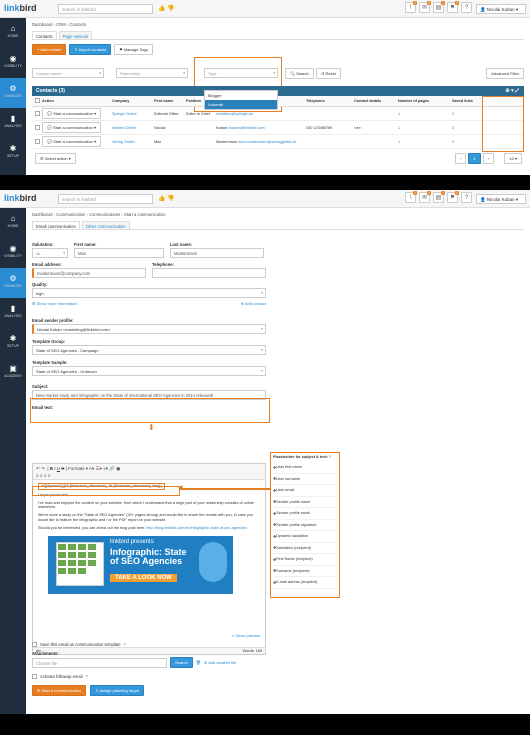 Image resolution: width=530 pixels, height=735 pixels. I want to click on template-sample-select: State of SEO Agencies - Outreach ▾, so click(149, 371).